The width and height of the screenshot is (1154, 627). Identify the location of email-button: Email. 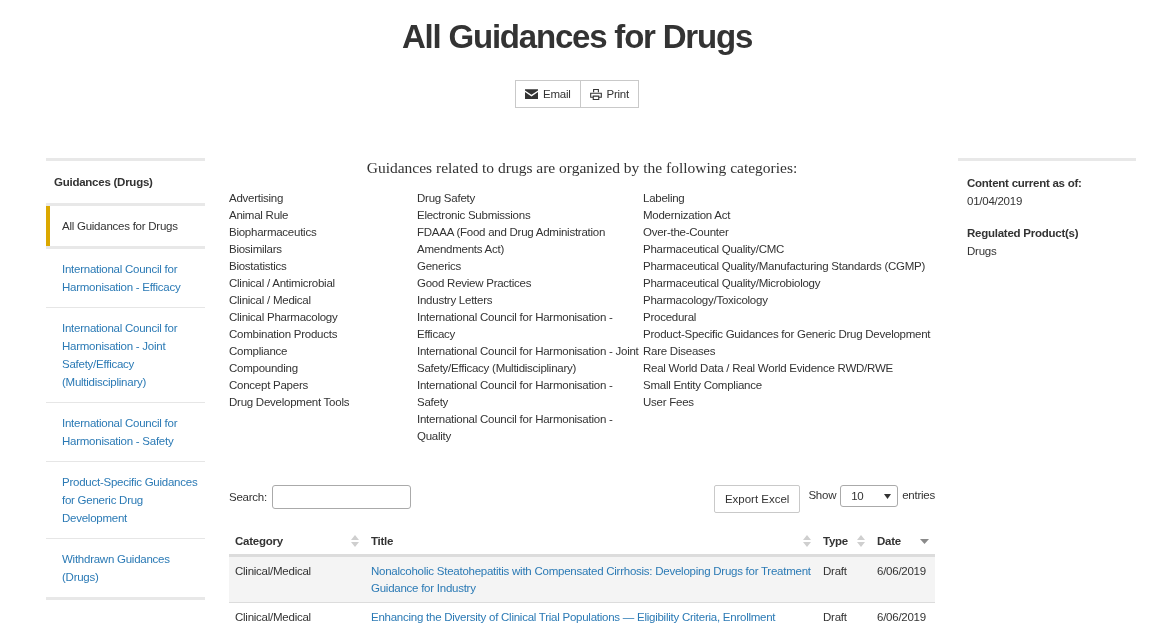
(548, 94).